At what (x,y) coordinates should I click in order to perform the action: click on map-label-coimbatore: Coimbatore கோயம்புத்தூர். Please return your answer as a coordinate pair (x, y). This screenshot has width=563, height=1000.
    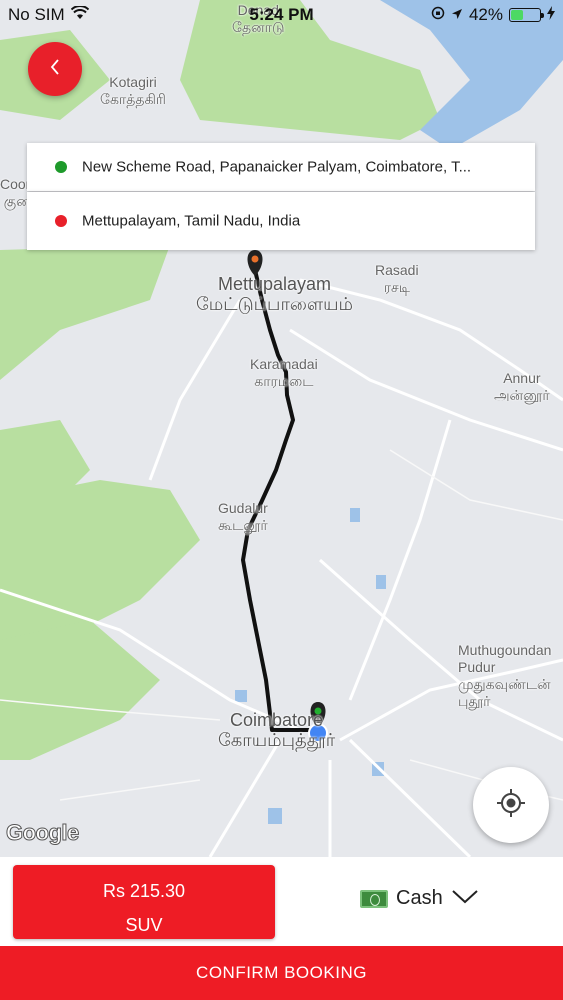
    Looking at the image, I should click on (277, 730).